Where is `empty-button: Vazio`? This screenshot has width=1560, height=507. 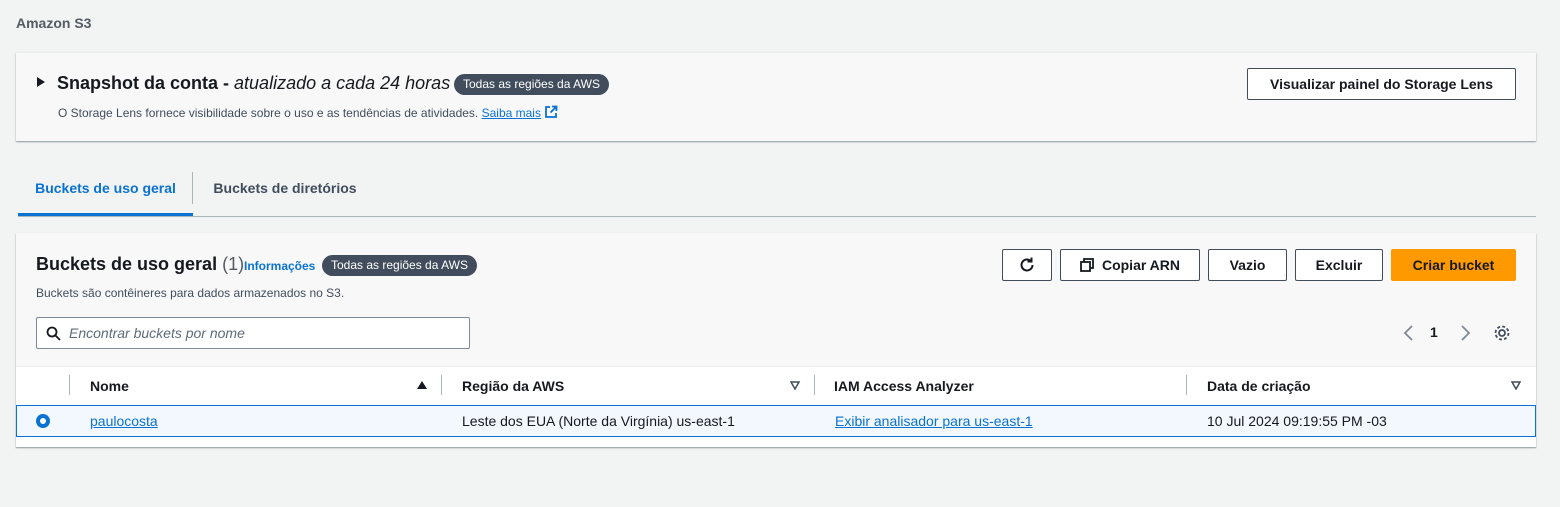 empty-button: Vazio is located at coordinates (1247, 265).